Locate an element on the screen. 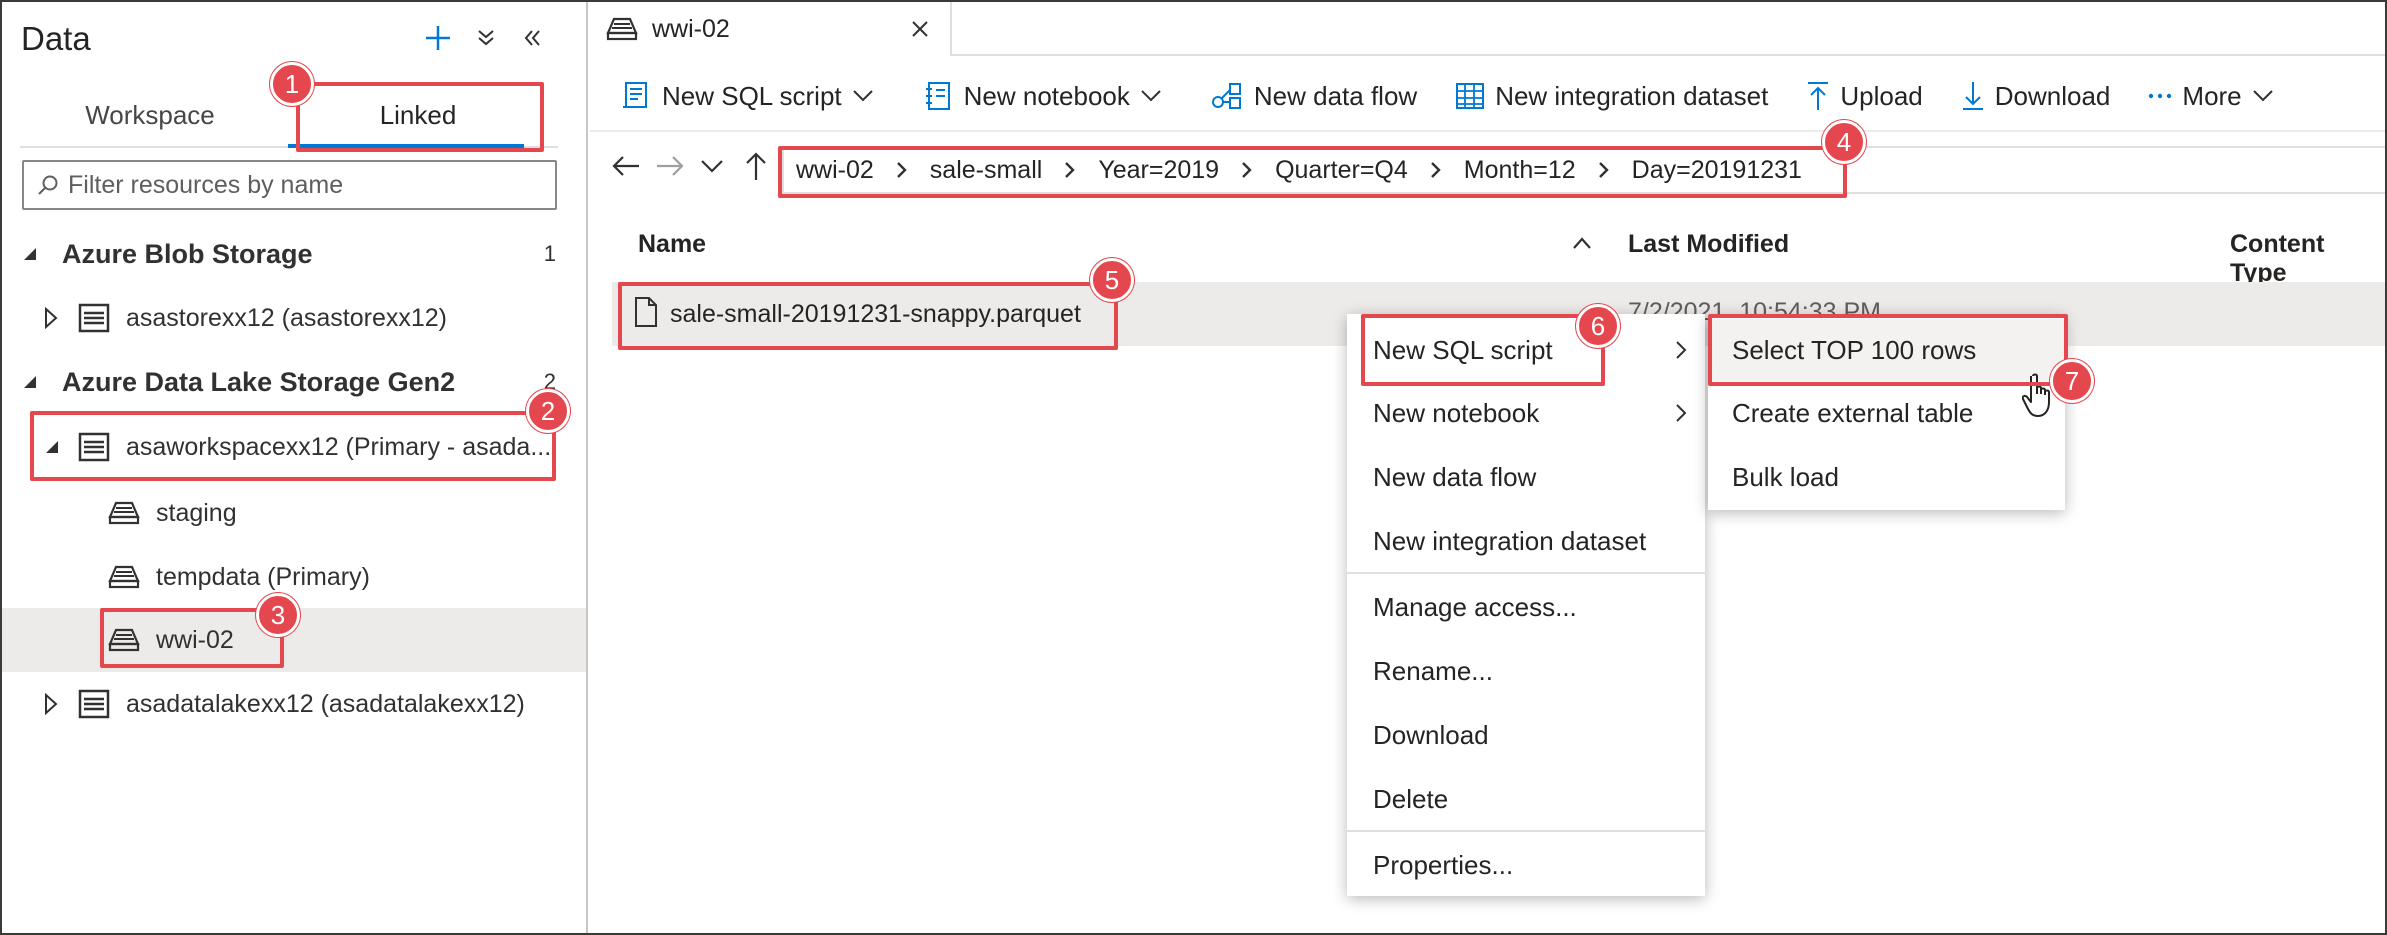 This screenshot has width=2387, height=935. filter-box is located at coordinates (289, 185).